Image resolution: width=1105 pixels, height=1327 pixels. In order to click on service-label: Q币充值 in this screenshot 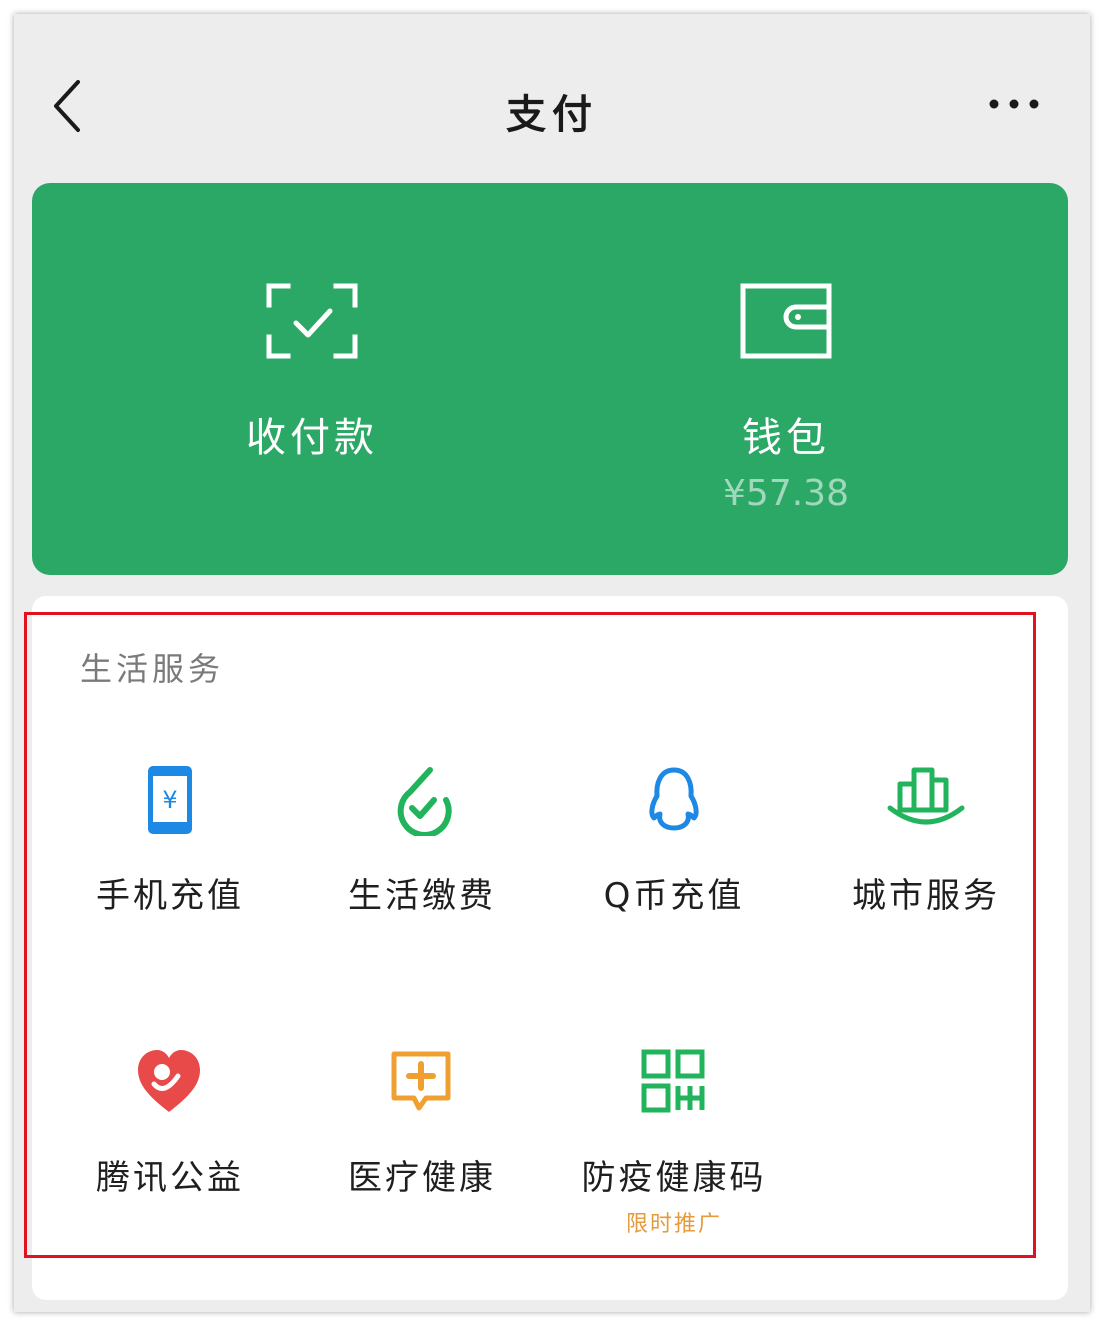, I will do `click(674, 896)`.